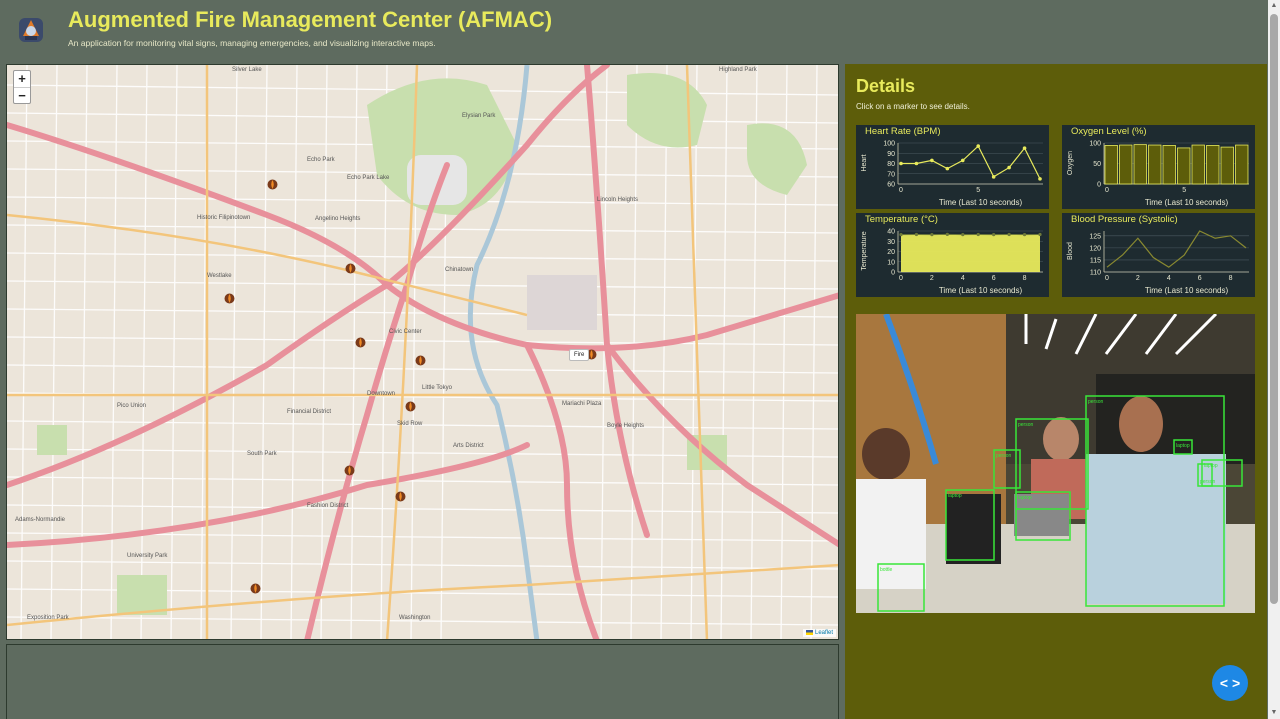 The width and height of the screenshot is (1280, 719). I want to click on zoom-control: + −, so click(22, 87).